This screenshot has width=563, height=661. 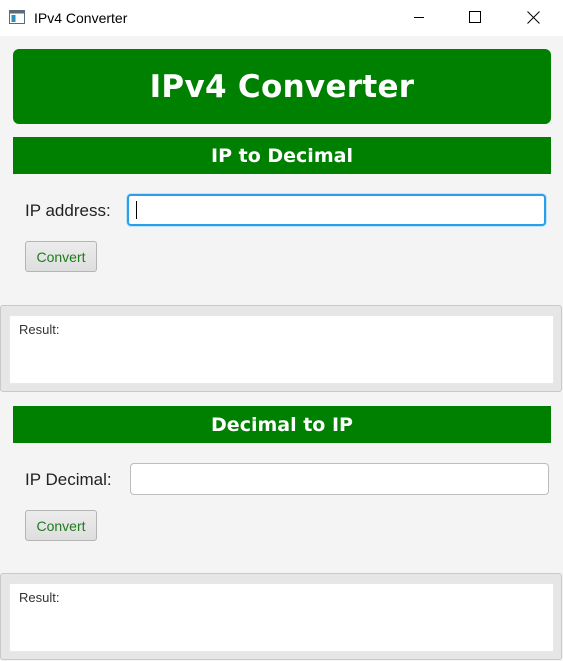 I want to click on ip-to-decimal-result-area: Result:, so click(x=281, y=349).